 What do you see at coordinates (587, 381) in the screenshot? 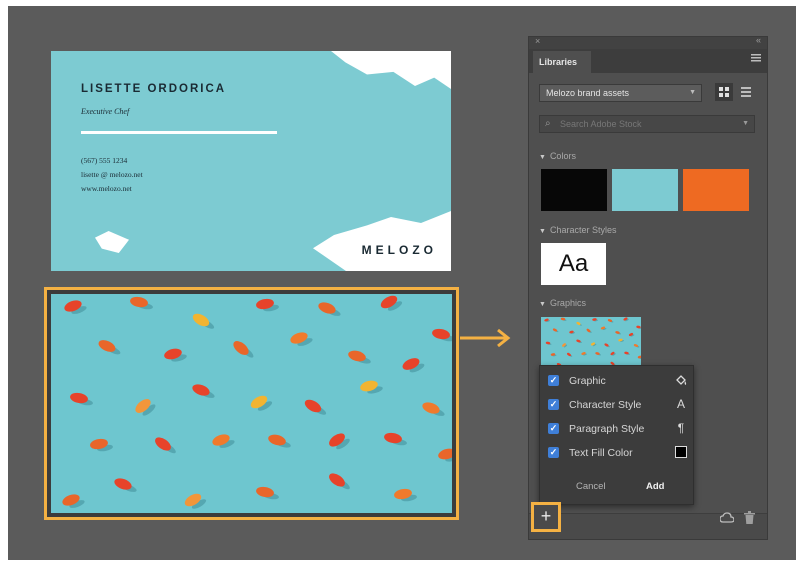
I see `option-graphic-label: Graphic` at bounding box center [587, 381].